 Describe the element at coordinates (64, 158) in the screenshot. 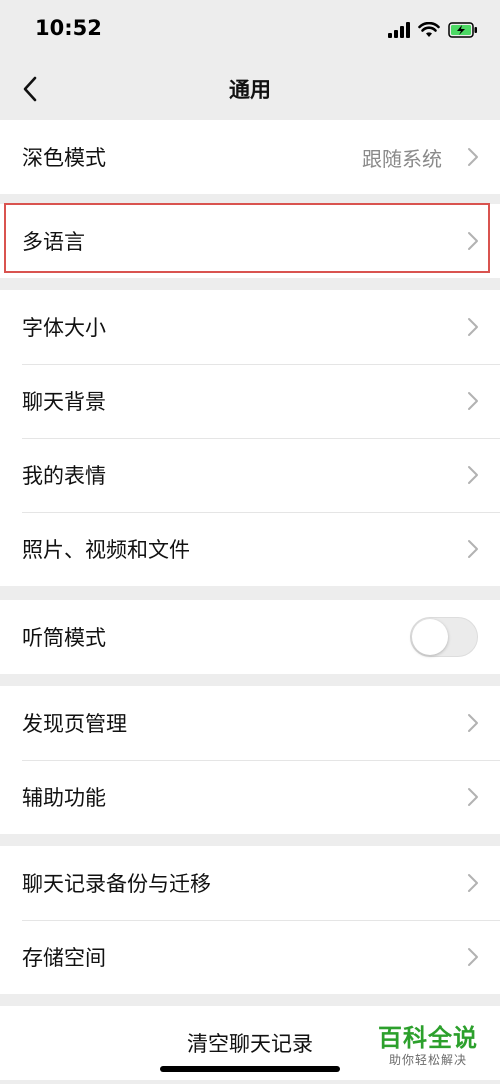

I see `settings-item-label: 深色模式` at that location.